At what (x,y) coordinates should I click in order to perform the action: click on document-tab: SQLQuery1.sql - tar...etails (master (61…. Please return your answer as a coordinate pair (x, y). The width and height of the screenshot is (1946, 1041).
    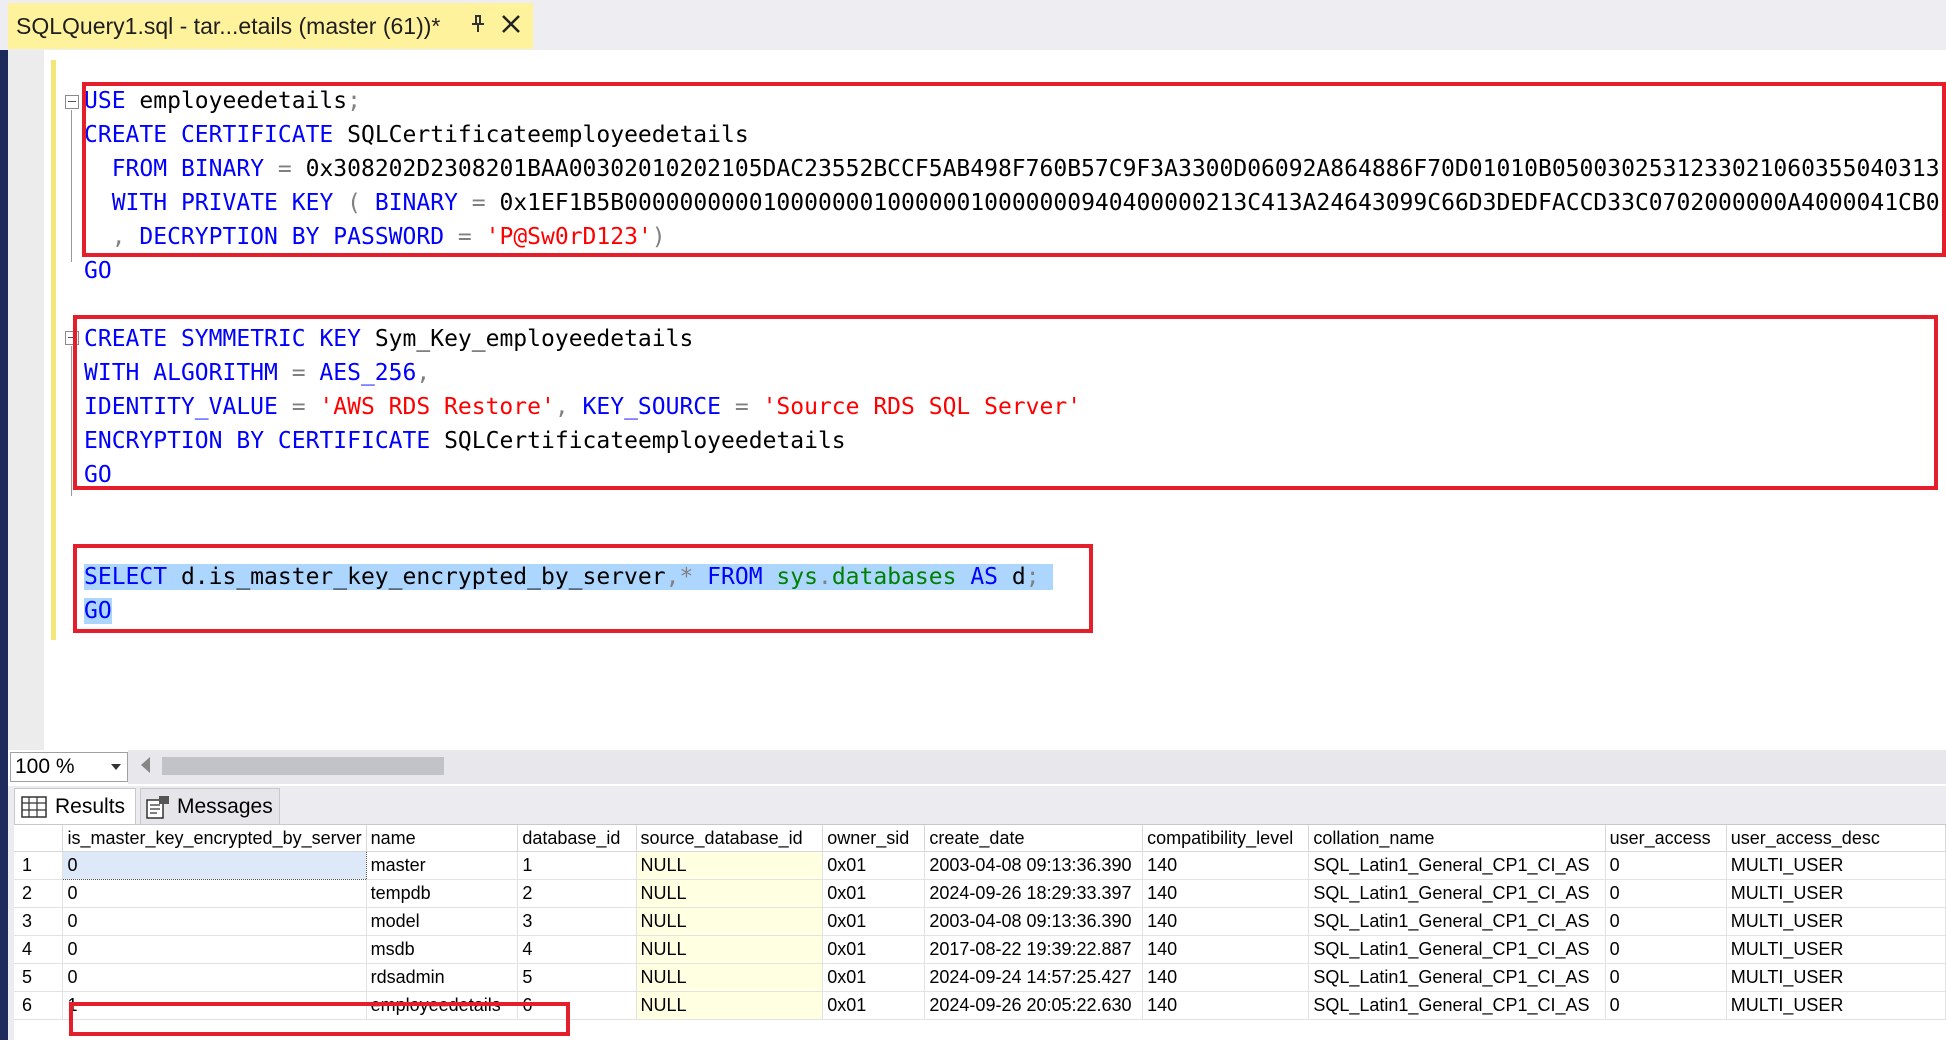
    Looking at the image, I should click on (270, 26).